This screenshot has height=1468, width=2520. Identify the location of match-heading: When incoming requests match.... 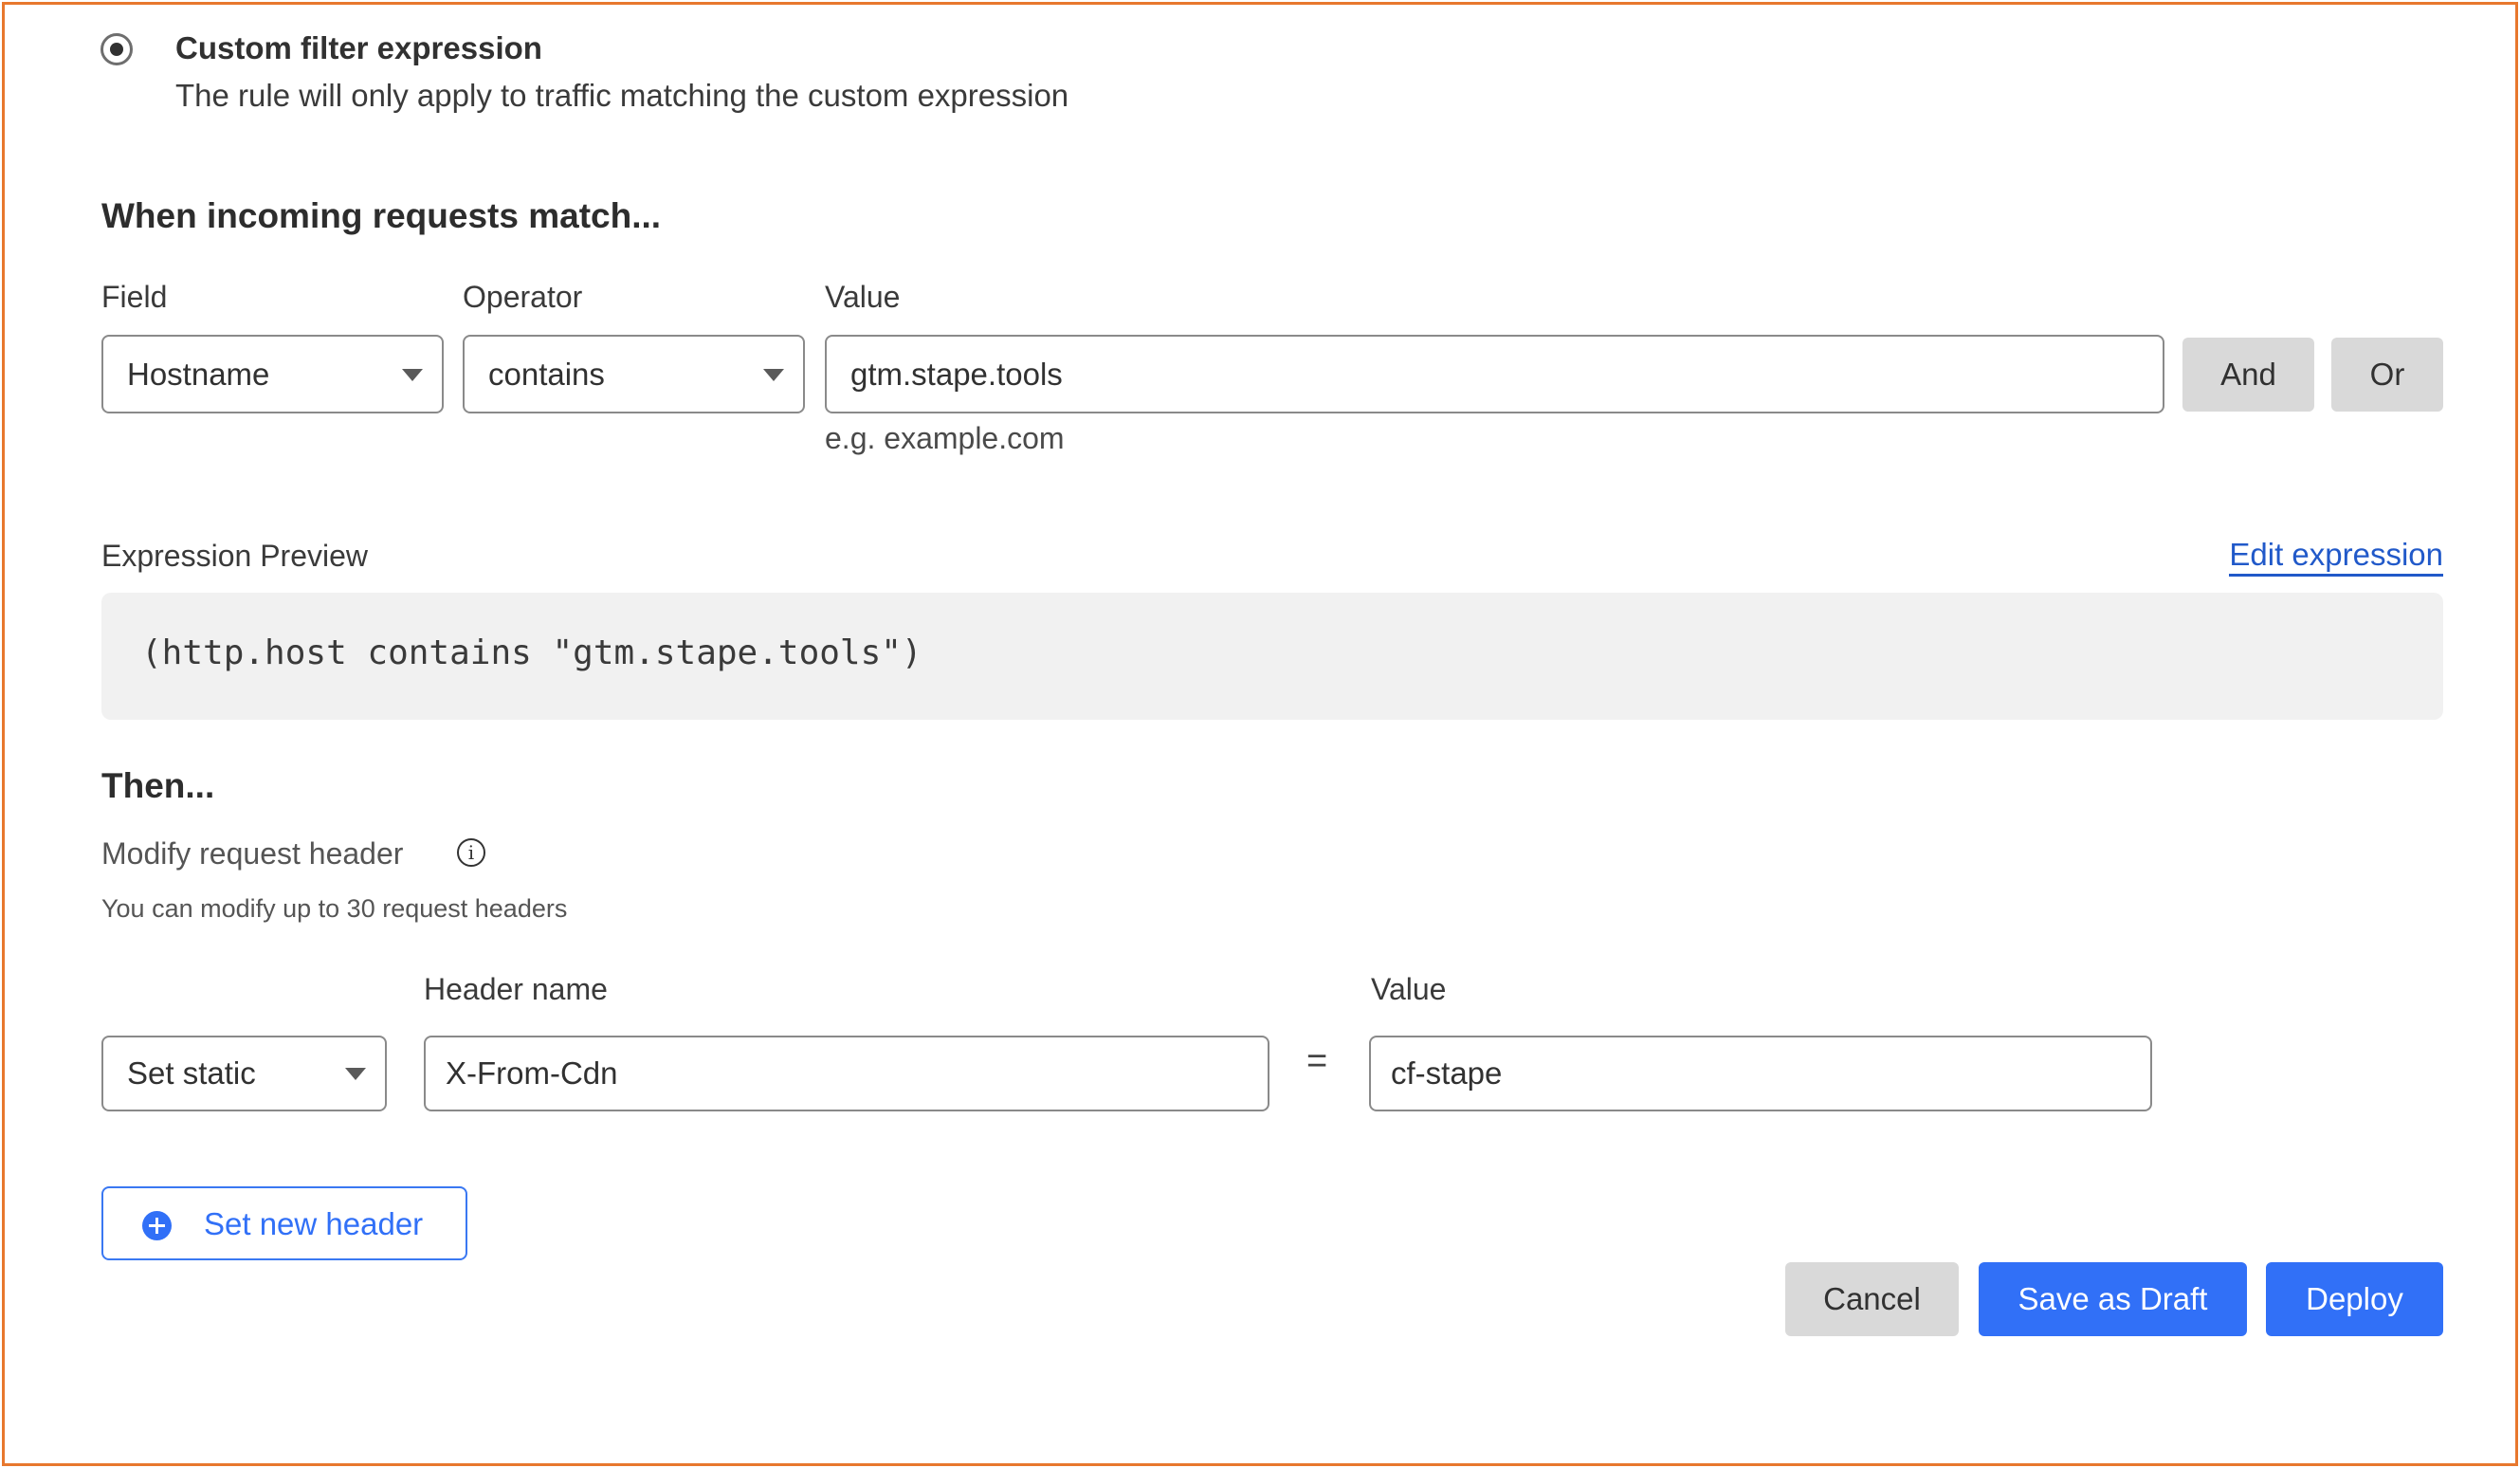
(381, 215).